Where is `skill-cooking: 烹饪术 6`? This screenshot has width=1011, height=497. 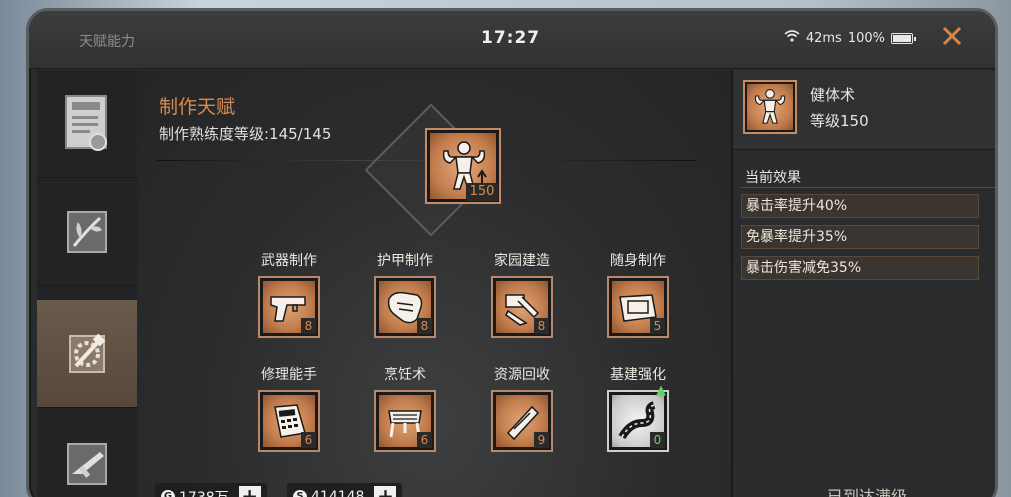
skill-cooking: 烹饪术 6 is located at coordinates (405, 408).